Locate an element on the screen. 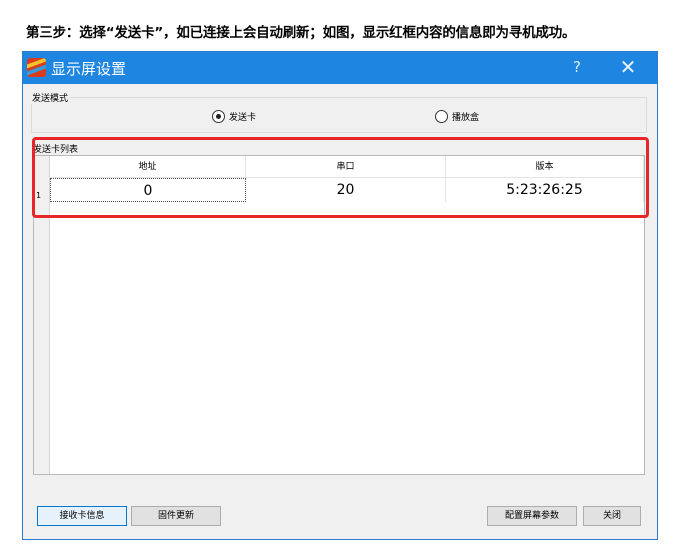 The width and height of the screenshot is (681, 544). configure-screen-button: 配置屏幕参数 is located at coordinates (532, 516).